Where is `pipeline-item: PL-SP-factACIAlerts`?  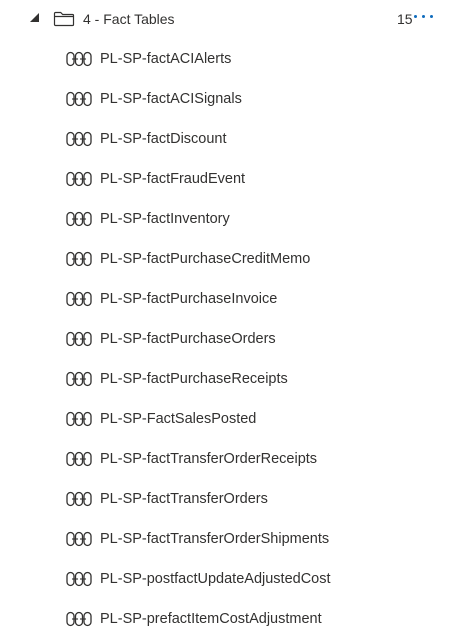
pipeline-item: PL-SP-factACIAlerts is located at coordinates (228, 60).